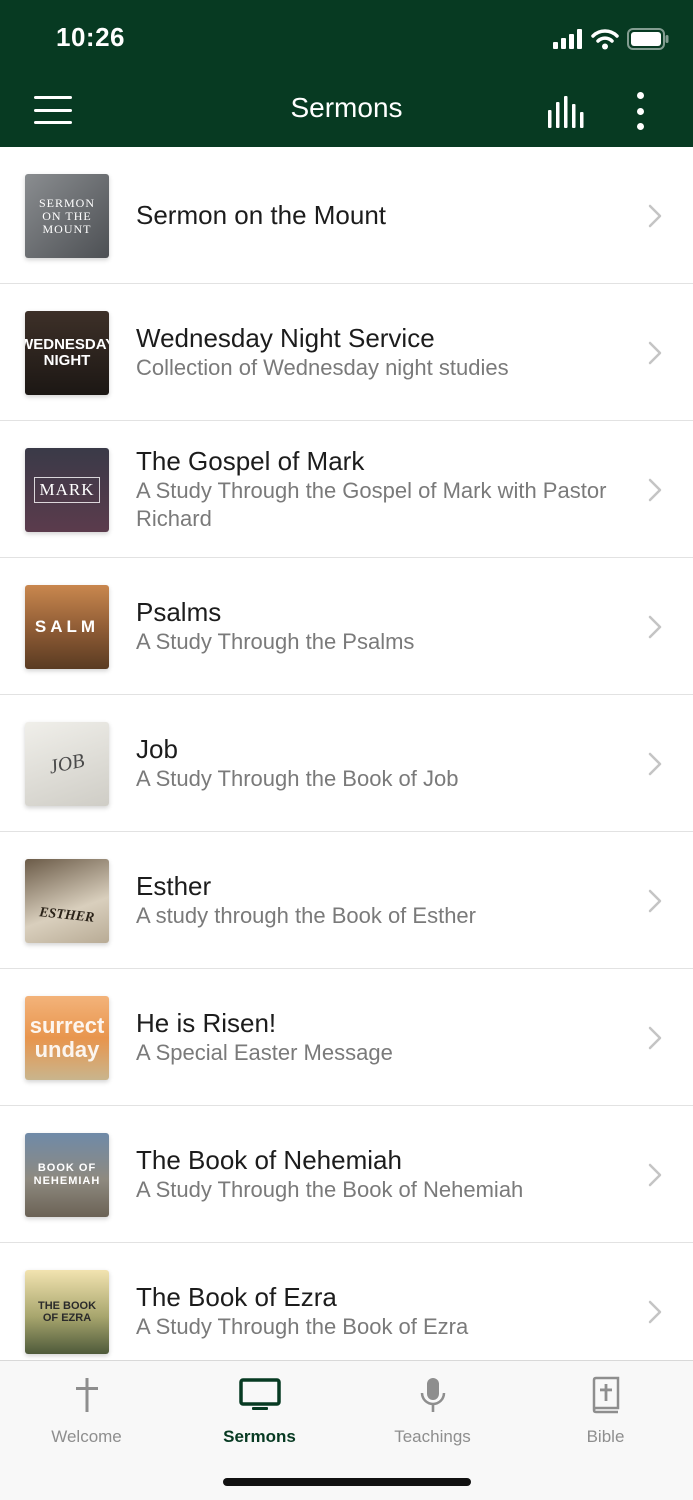  I want to click on sermon-subtitle: A Study Through the Book of Ezra, so click(302, 1326).